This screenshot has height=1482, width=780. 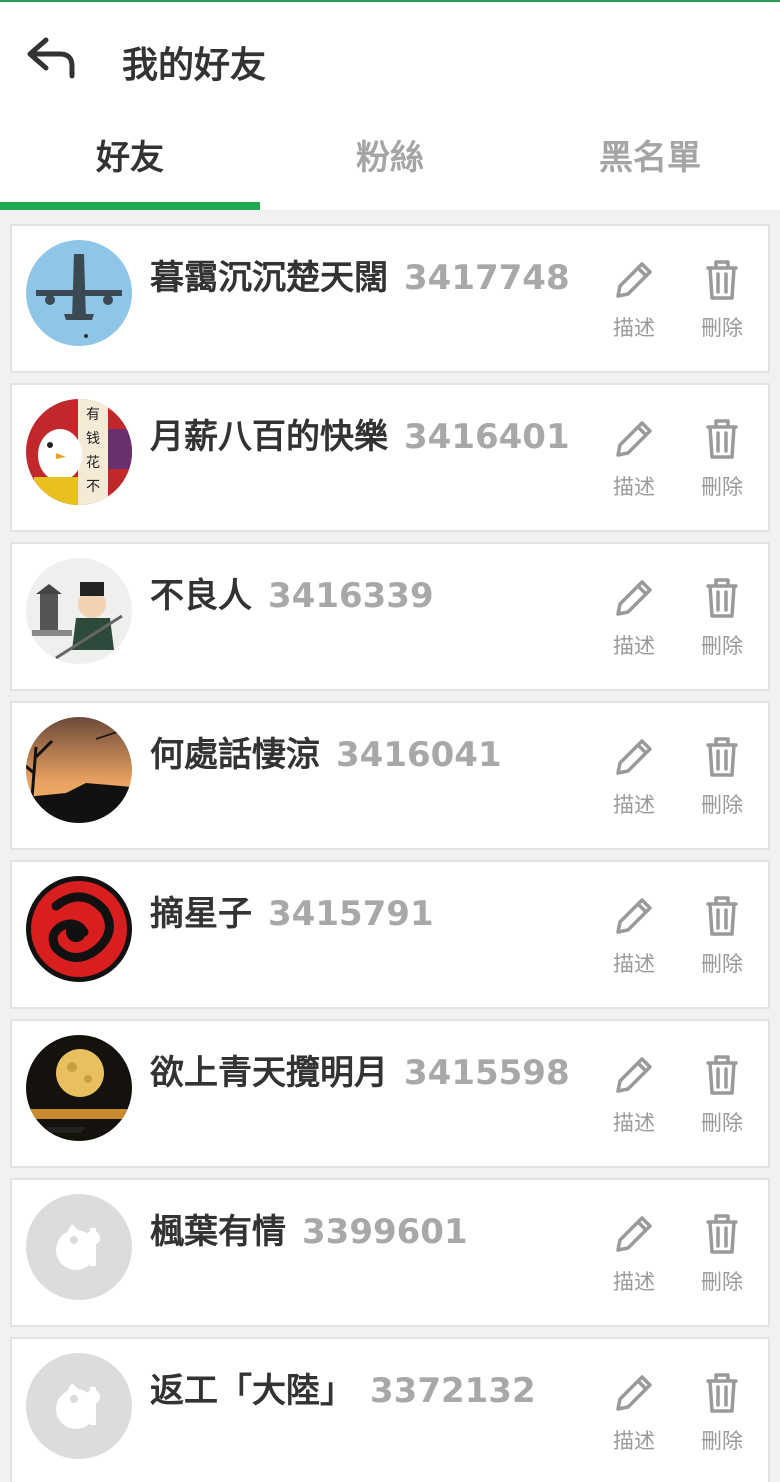 I want to click on friend-id: 3415598, so click(x=487, y=1073).